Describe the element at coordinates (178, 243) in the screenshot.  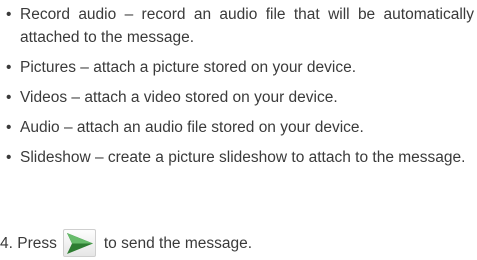
I see `step-suffix: to send the message.` at that location.